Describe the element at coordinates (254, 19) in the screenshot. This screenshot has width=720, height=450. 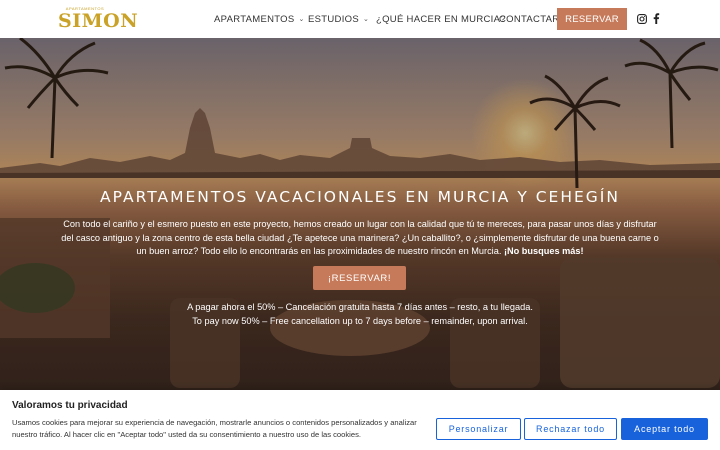
I see `nav-label: APARTAMENTOS` at that location.